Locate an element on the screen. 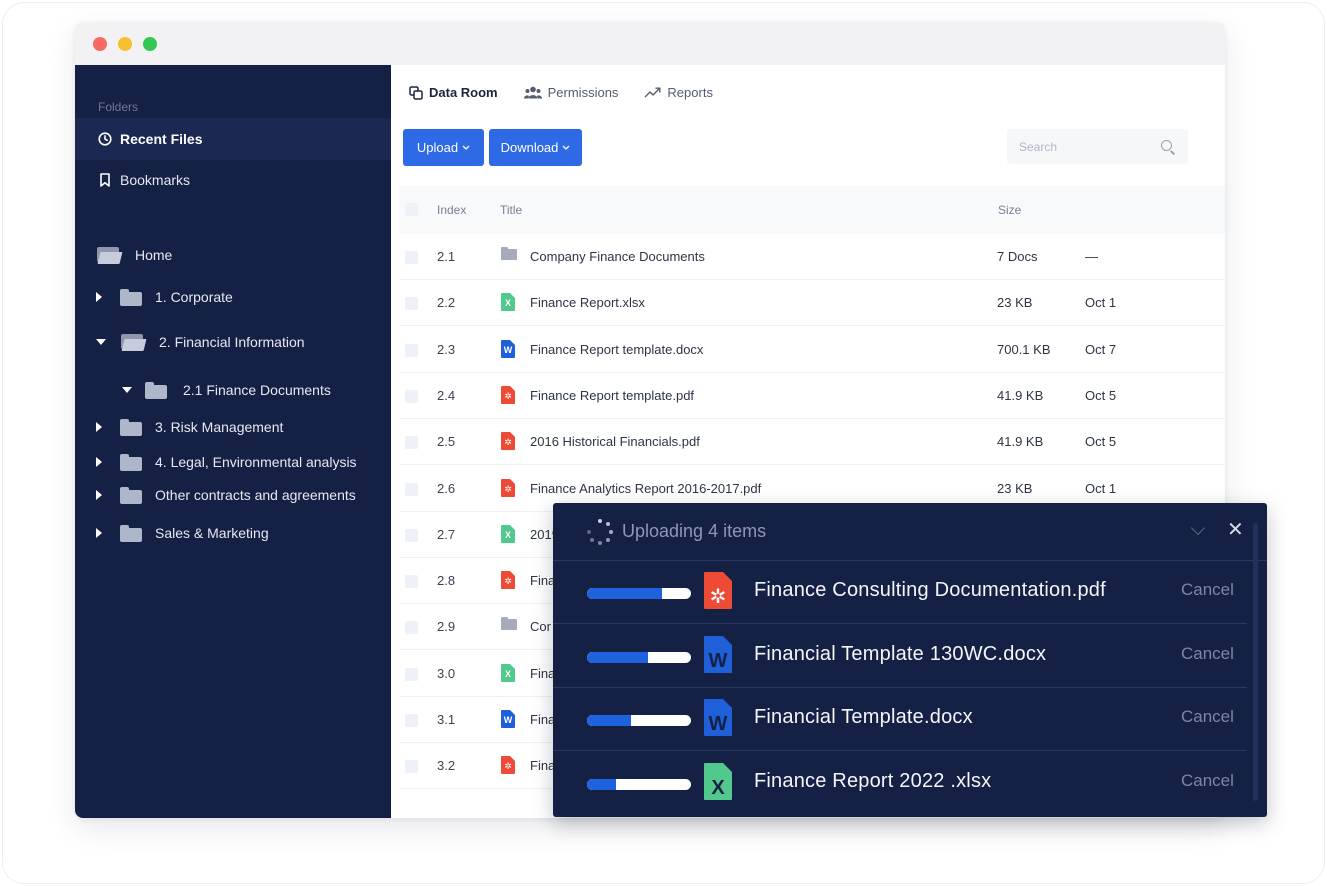  row-date: Oct 1 is located at coordinates (1101, 303).